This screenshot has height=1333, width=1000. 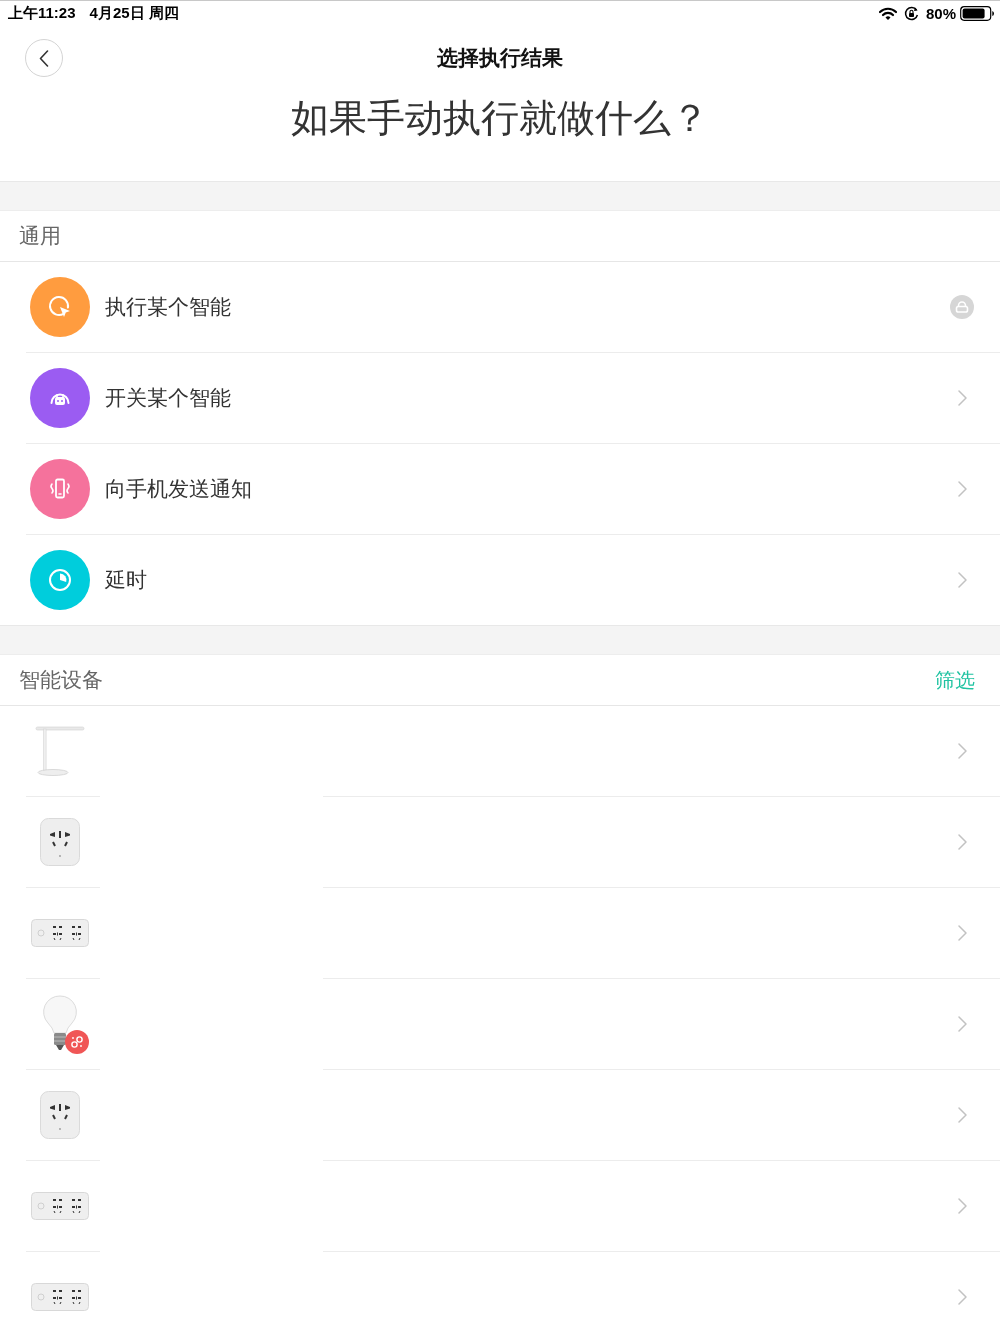 I want to click on status-date: 4月25日 周四, so click(x=134, y=13).